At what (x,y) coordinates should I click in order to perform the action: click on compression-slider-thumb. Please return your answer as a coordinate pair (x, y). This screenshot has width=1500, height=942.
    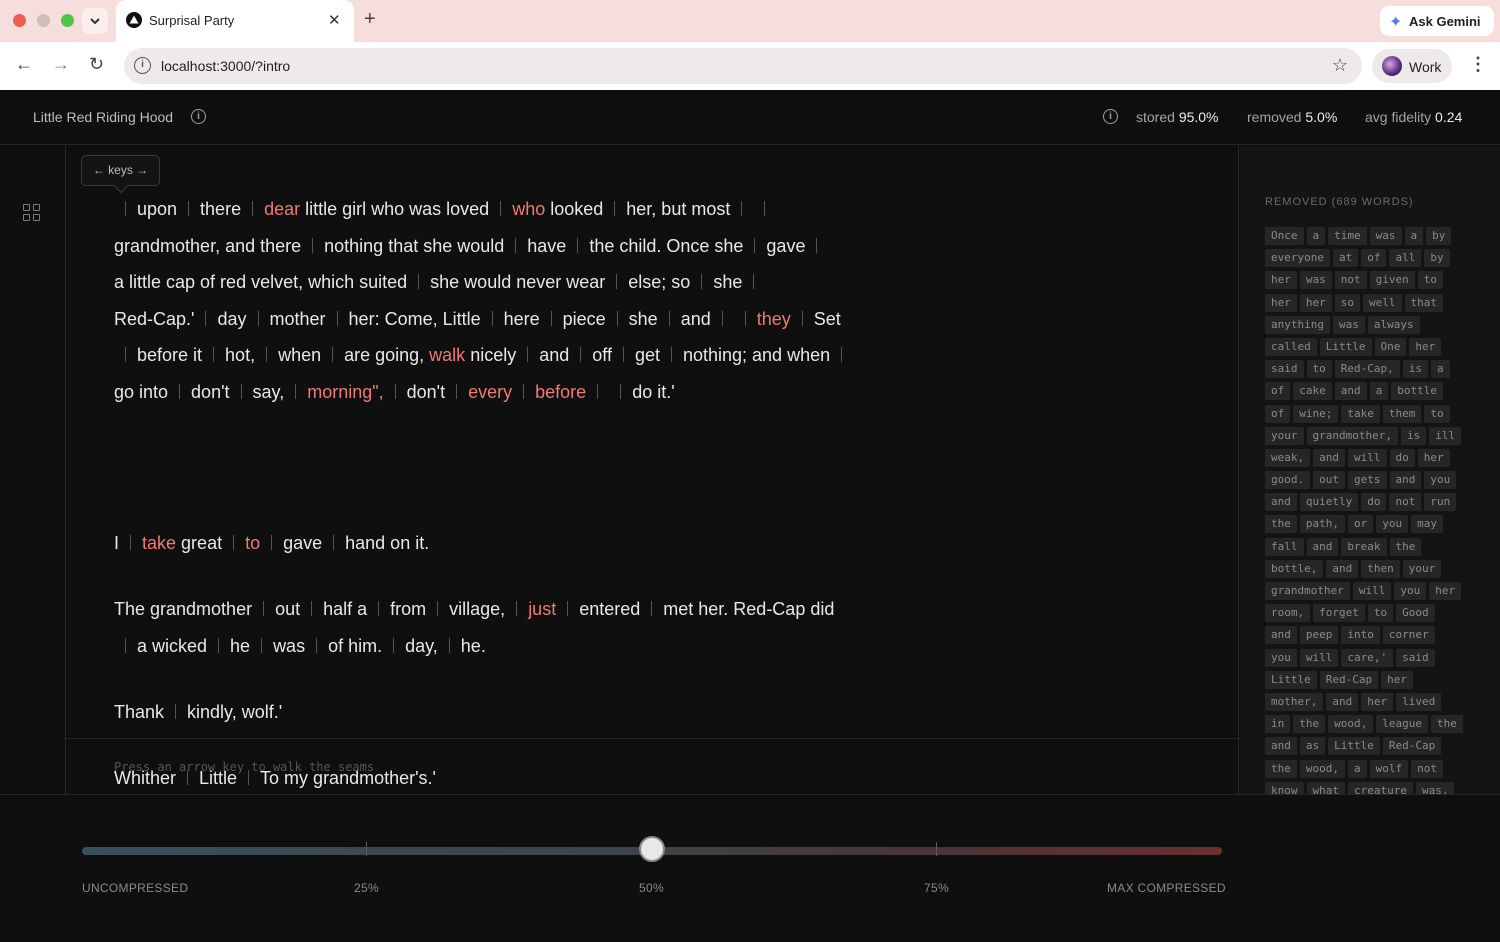
    Looking at the image, I should click on (652, 849).